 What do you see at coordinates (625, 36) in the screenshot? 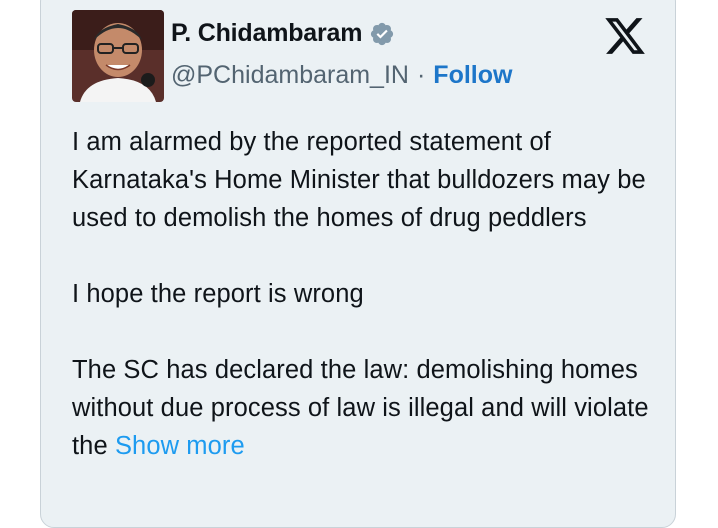
I see `x-logo-icon` at bounding box center [625, 36].